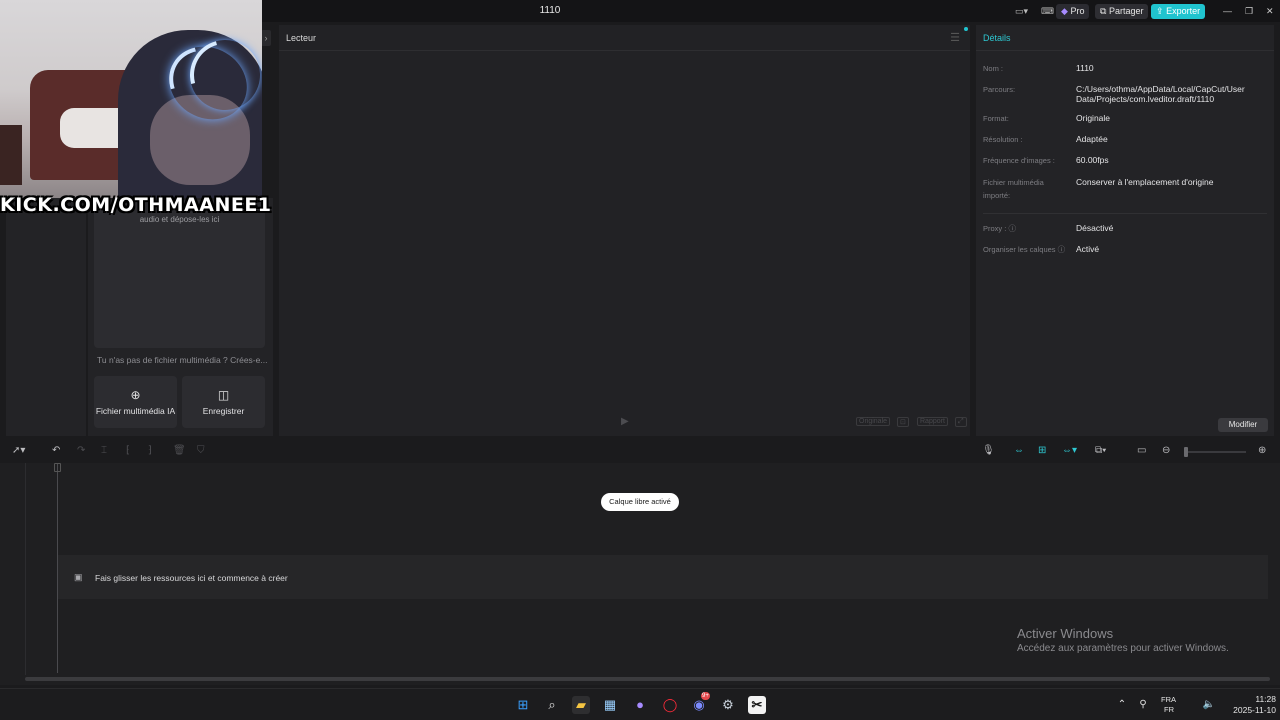 The width and height of the screenshot is (1280, 720). Describe the element at coordinates (1125, 38) in the screenshot. I see `details-header: Détails` at that location.